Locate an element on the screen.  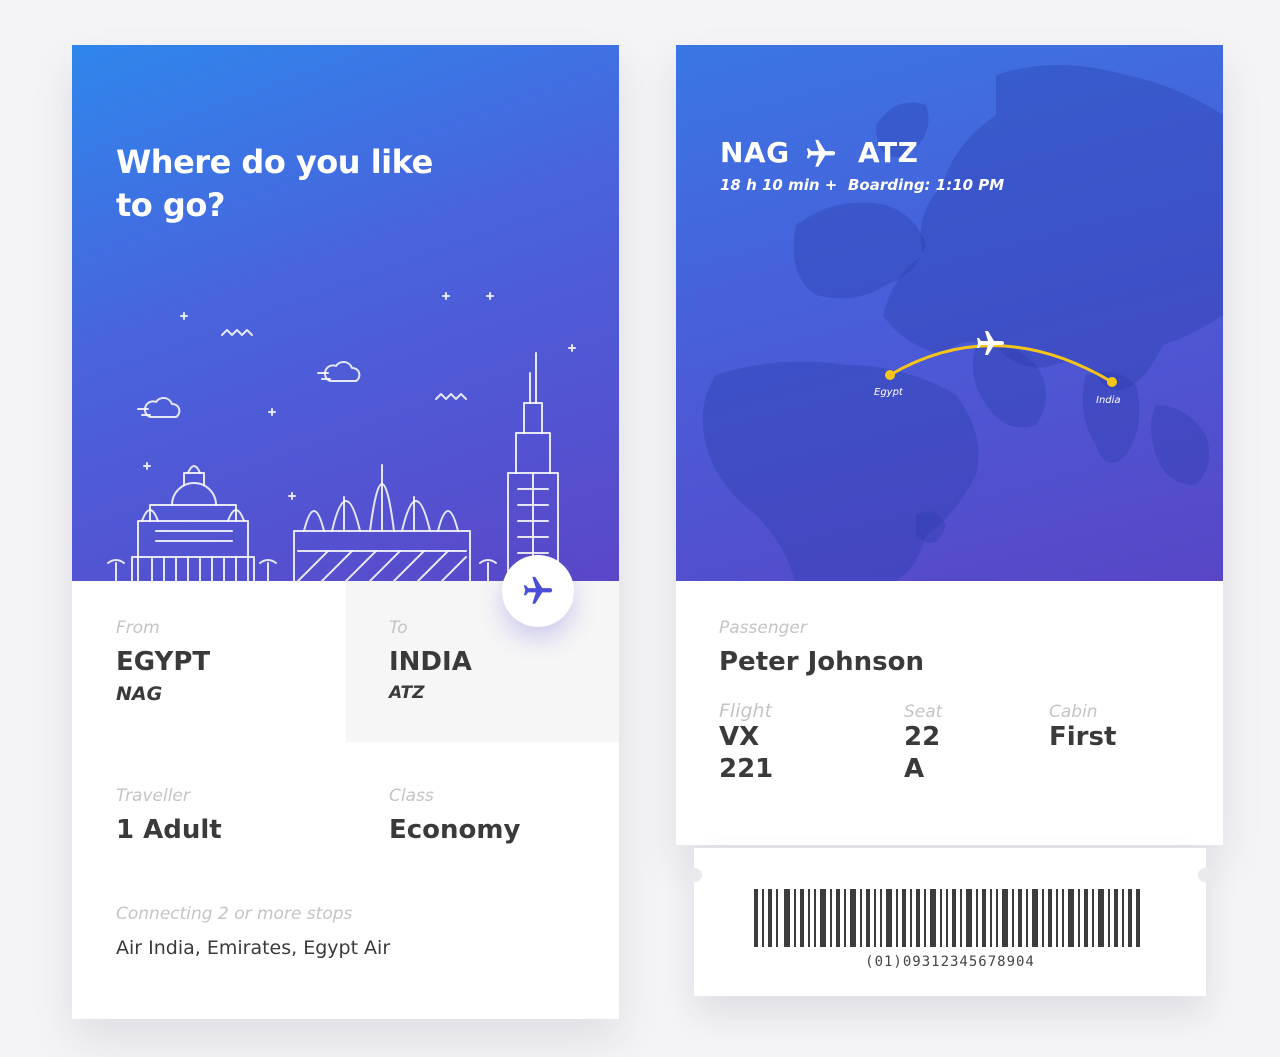
barcode-number: (01)09312345678904 is located at coordinates (950, 962).